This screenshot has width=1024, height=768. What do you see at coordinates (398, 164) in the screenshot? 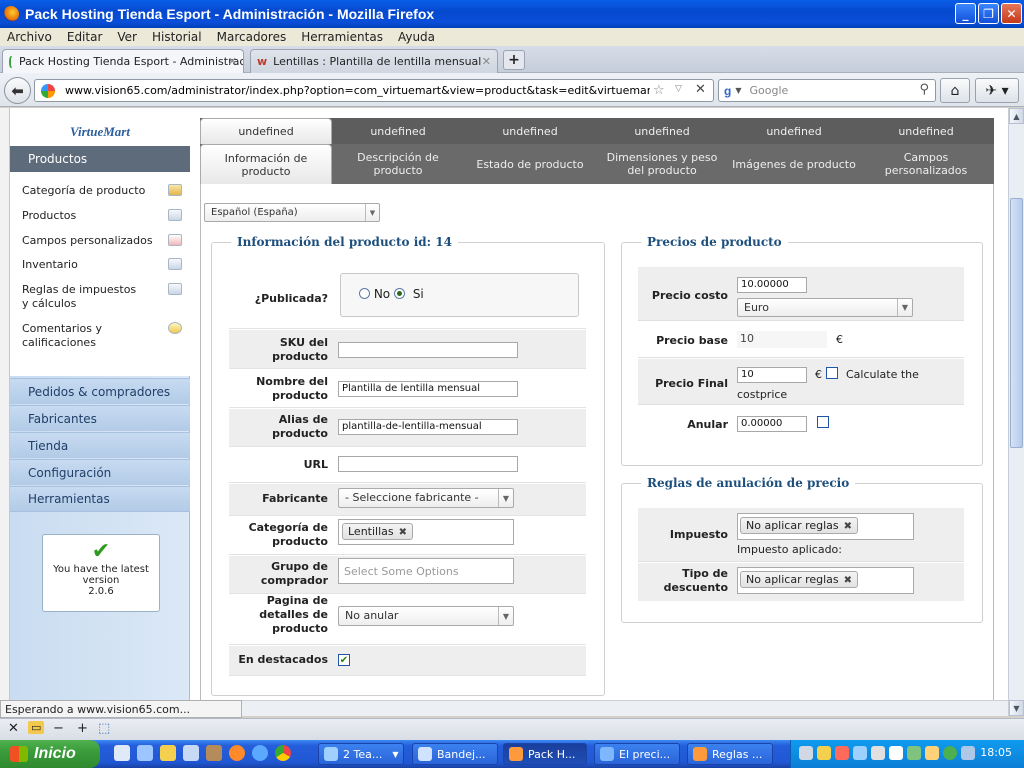
I see `tab-descripcion: Descripción de producto` at bounding box center [398, 164].